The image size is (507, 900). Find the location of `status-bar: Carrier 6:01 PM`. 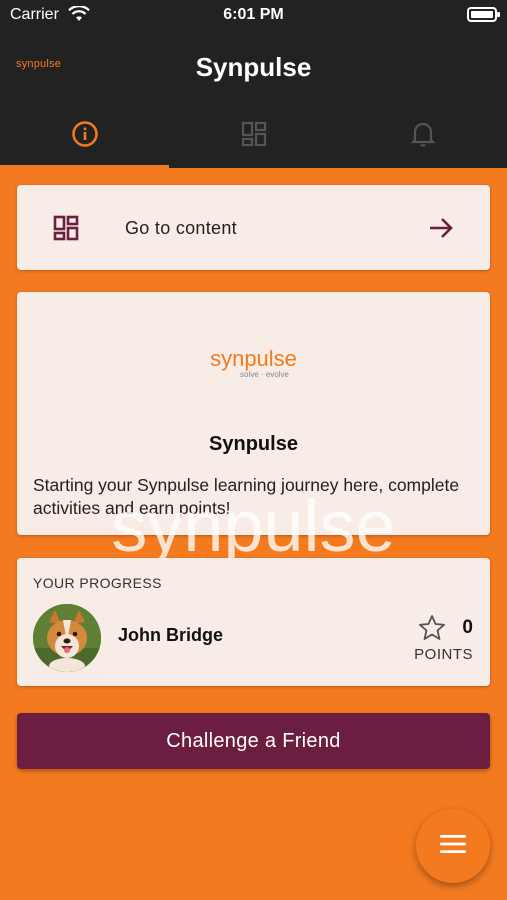

status-bar: Carrier 6:01 PM is located at coordinates (253, 16).